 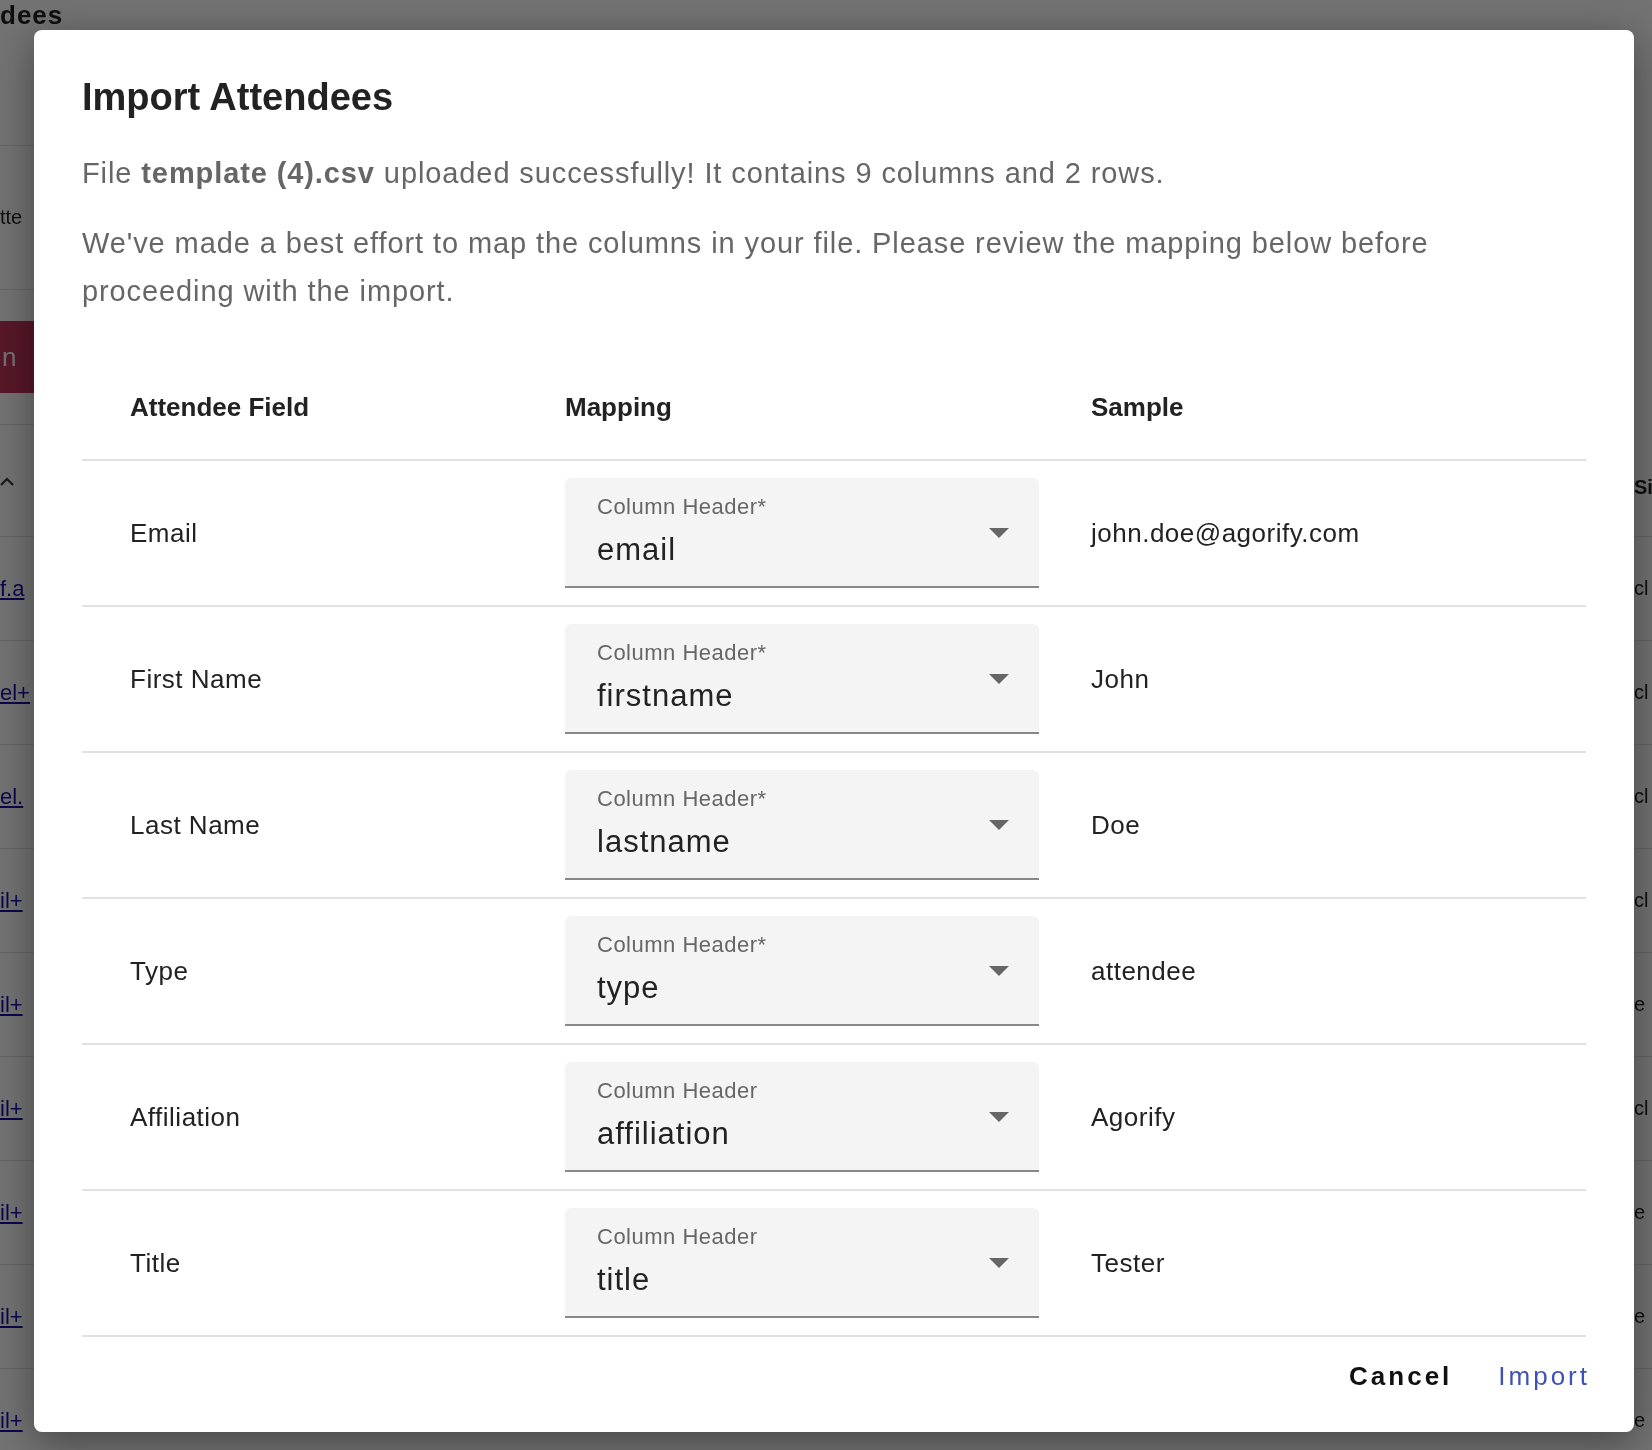 I want to click on chevron-icon, so click(x=7, y=480).